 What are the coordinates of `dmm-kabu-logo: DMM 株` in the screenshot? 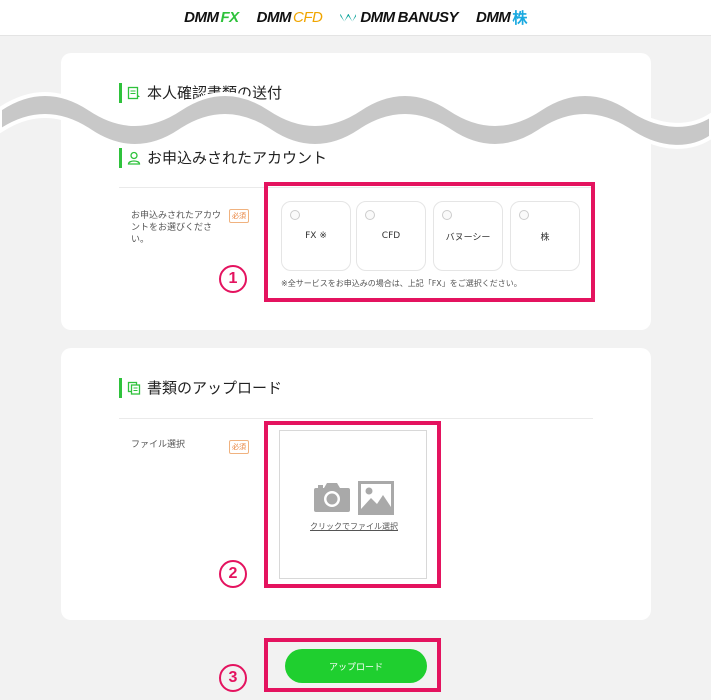 It's located at (501, 17).